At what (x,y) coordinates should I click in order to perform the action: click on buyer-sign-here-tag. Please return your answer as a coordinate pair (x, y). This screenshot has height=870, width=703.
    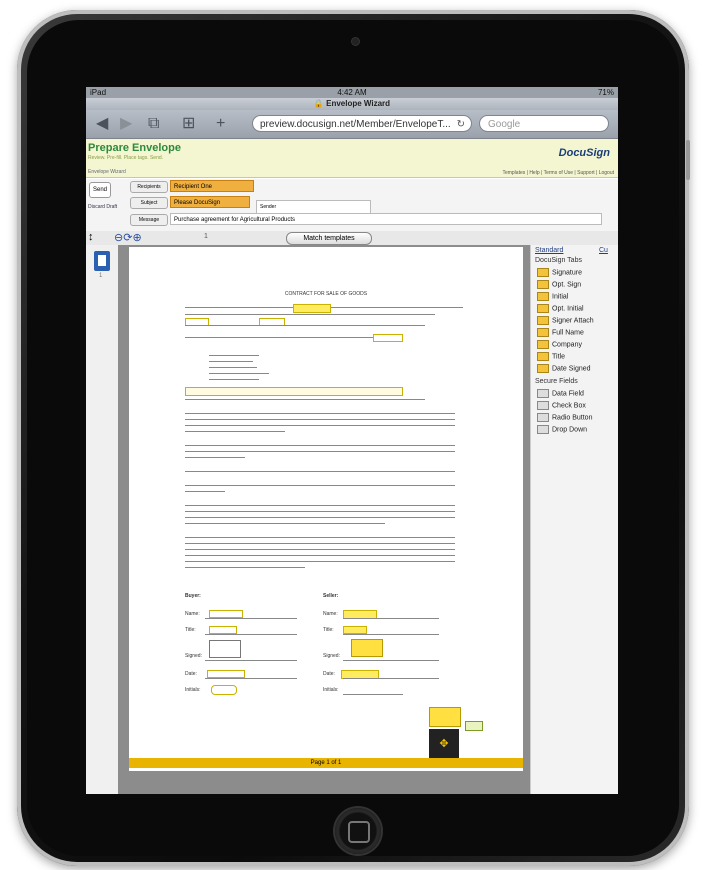
    Looking at the image, I should click on (225, 649).